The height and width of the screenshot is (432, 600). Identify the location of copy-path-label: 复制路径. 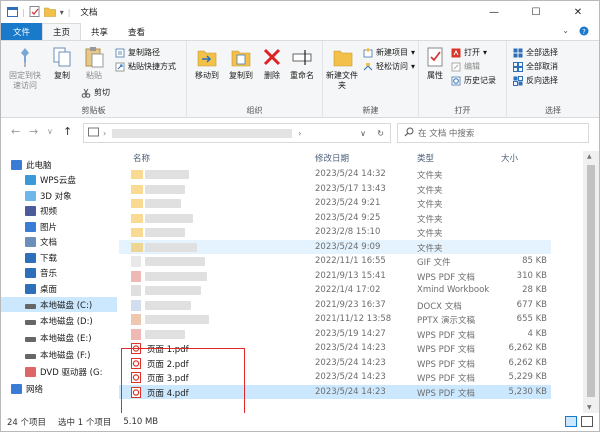
(144, 52).